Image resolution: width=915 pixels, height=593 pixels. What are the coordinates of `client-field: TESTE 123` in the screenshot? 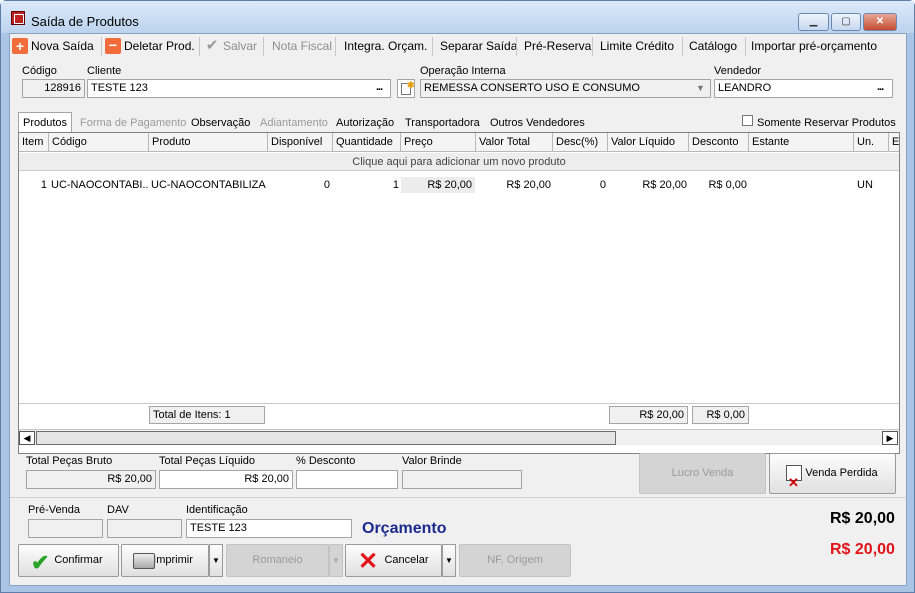 It's located at (239, 88).